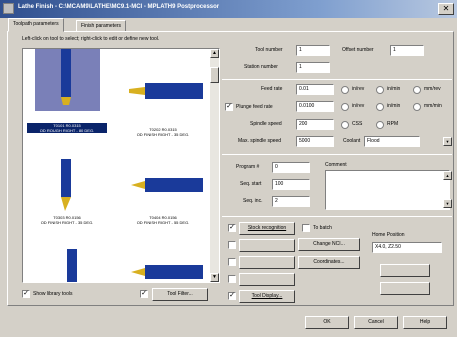 This screenshot has width=457, height=337. I want to click on plunge-in-rev-label: in/rev, so click(358, 106).